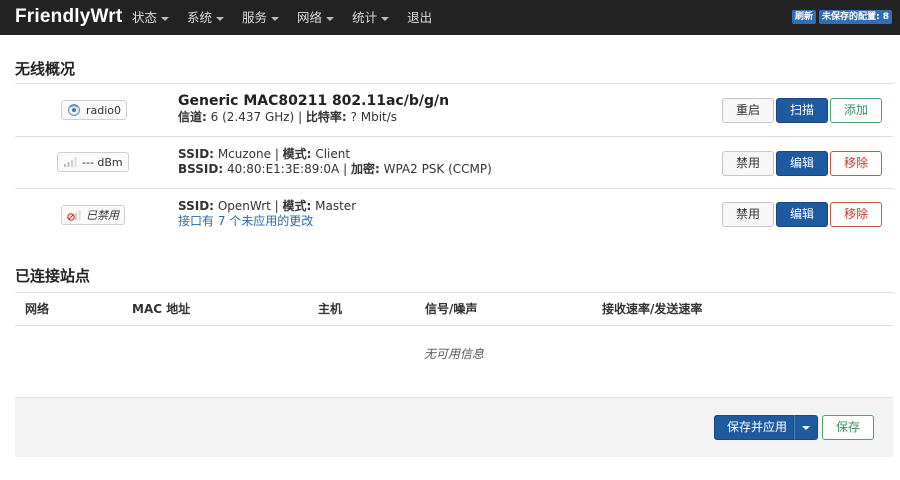  Describe the element at coordinates (68, 17) in the screenshot. I see `brand-logo: FriendlyWrt` at that location.